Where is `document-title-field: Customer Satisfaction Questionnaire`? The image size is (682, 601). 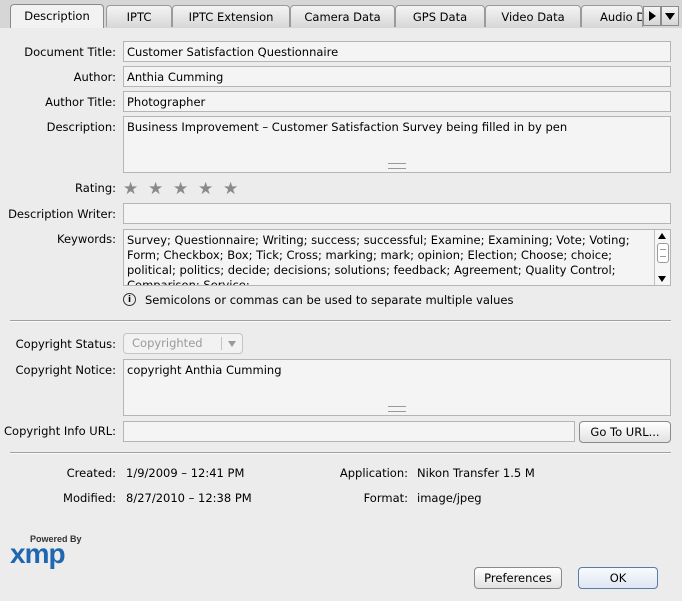 document-title-field: Customer Satisfaction Questionnaire is located at coordinates (397, 51).